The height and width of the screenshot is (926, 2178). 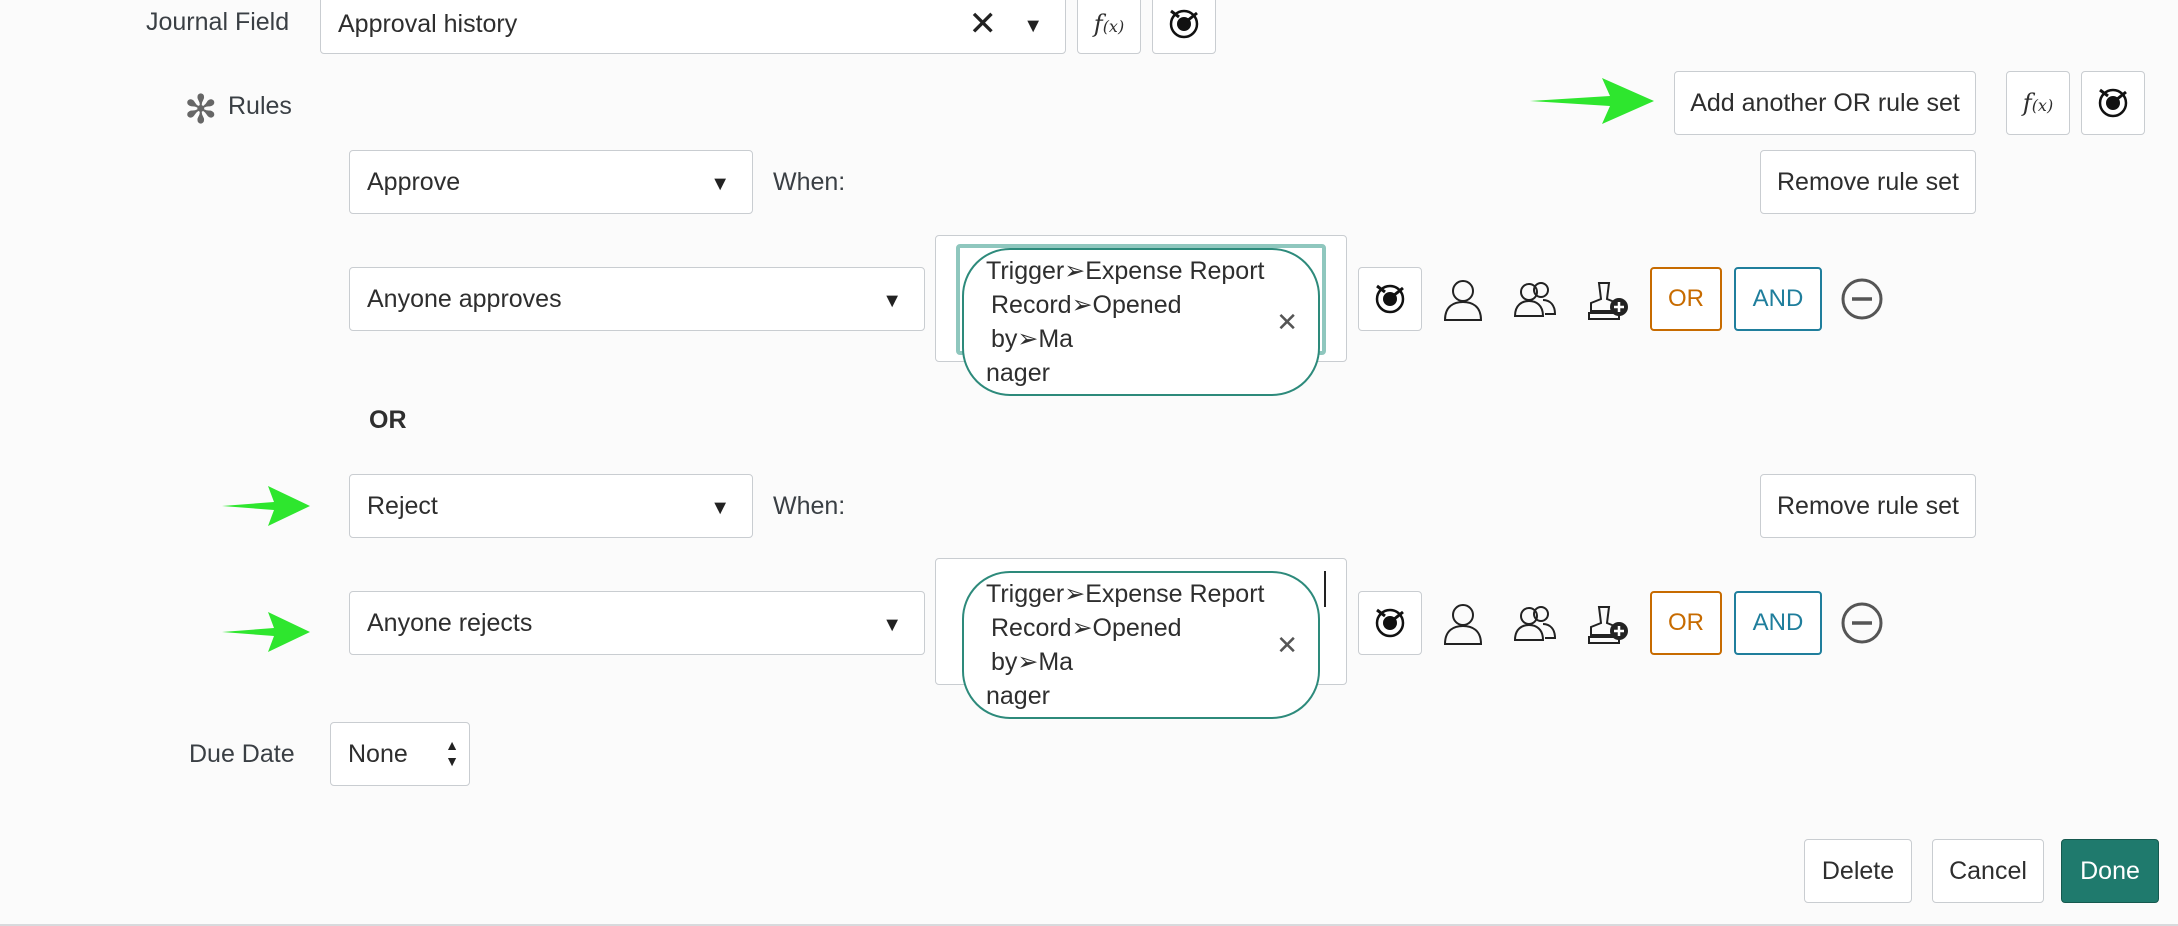 I want to click on cancel-button: Cancel, so click(x=1988, y=871).